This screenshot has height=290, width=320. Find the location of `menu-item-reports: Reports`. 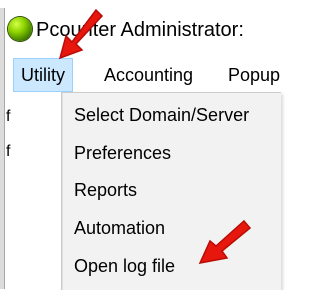

menu-item-reports: Reports is located at coordinates (171, 190).